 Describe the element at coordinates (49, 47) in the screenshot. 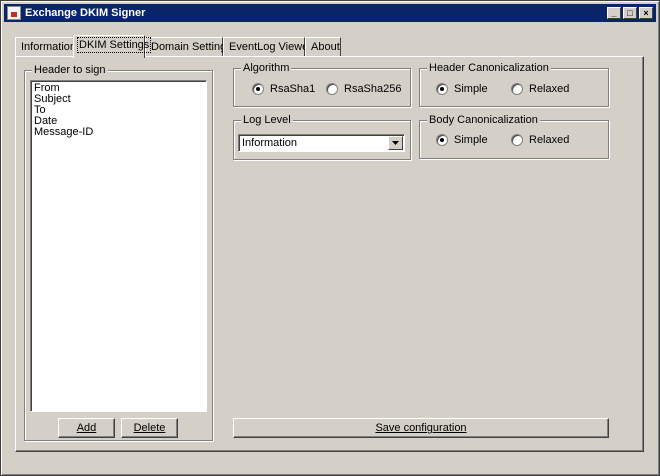

I see `tab-label: Information` at that location.